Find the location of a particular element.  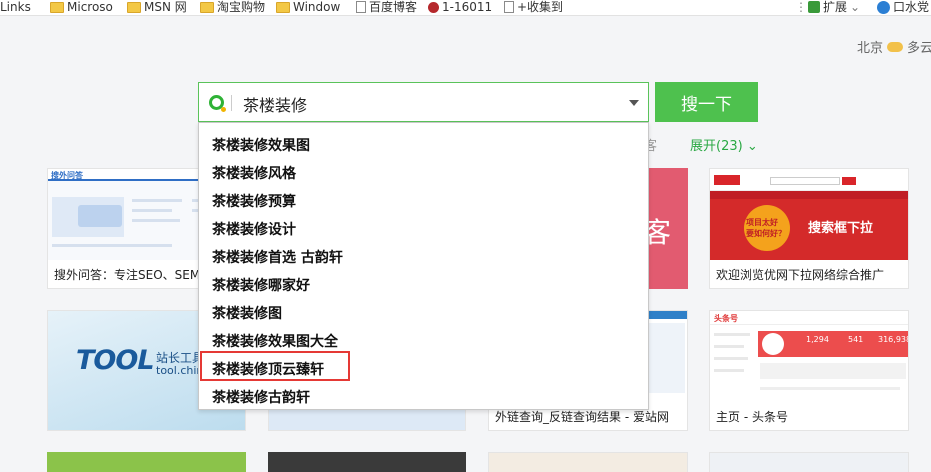

search-divider is located at coordinates (231, 103).